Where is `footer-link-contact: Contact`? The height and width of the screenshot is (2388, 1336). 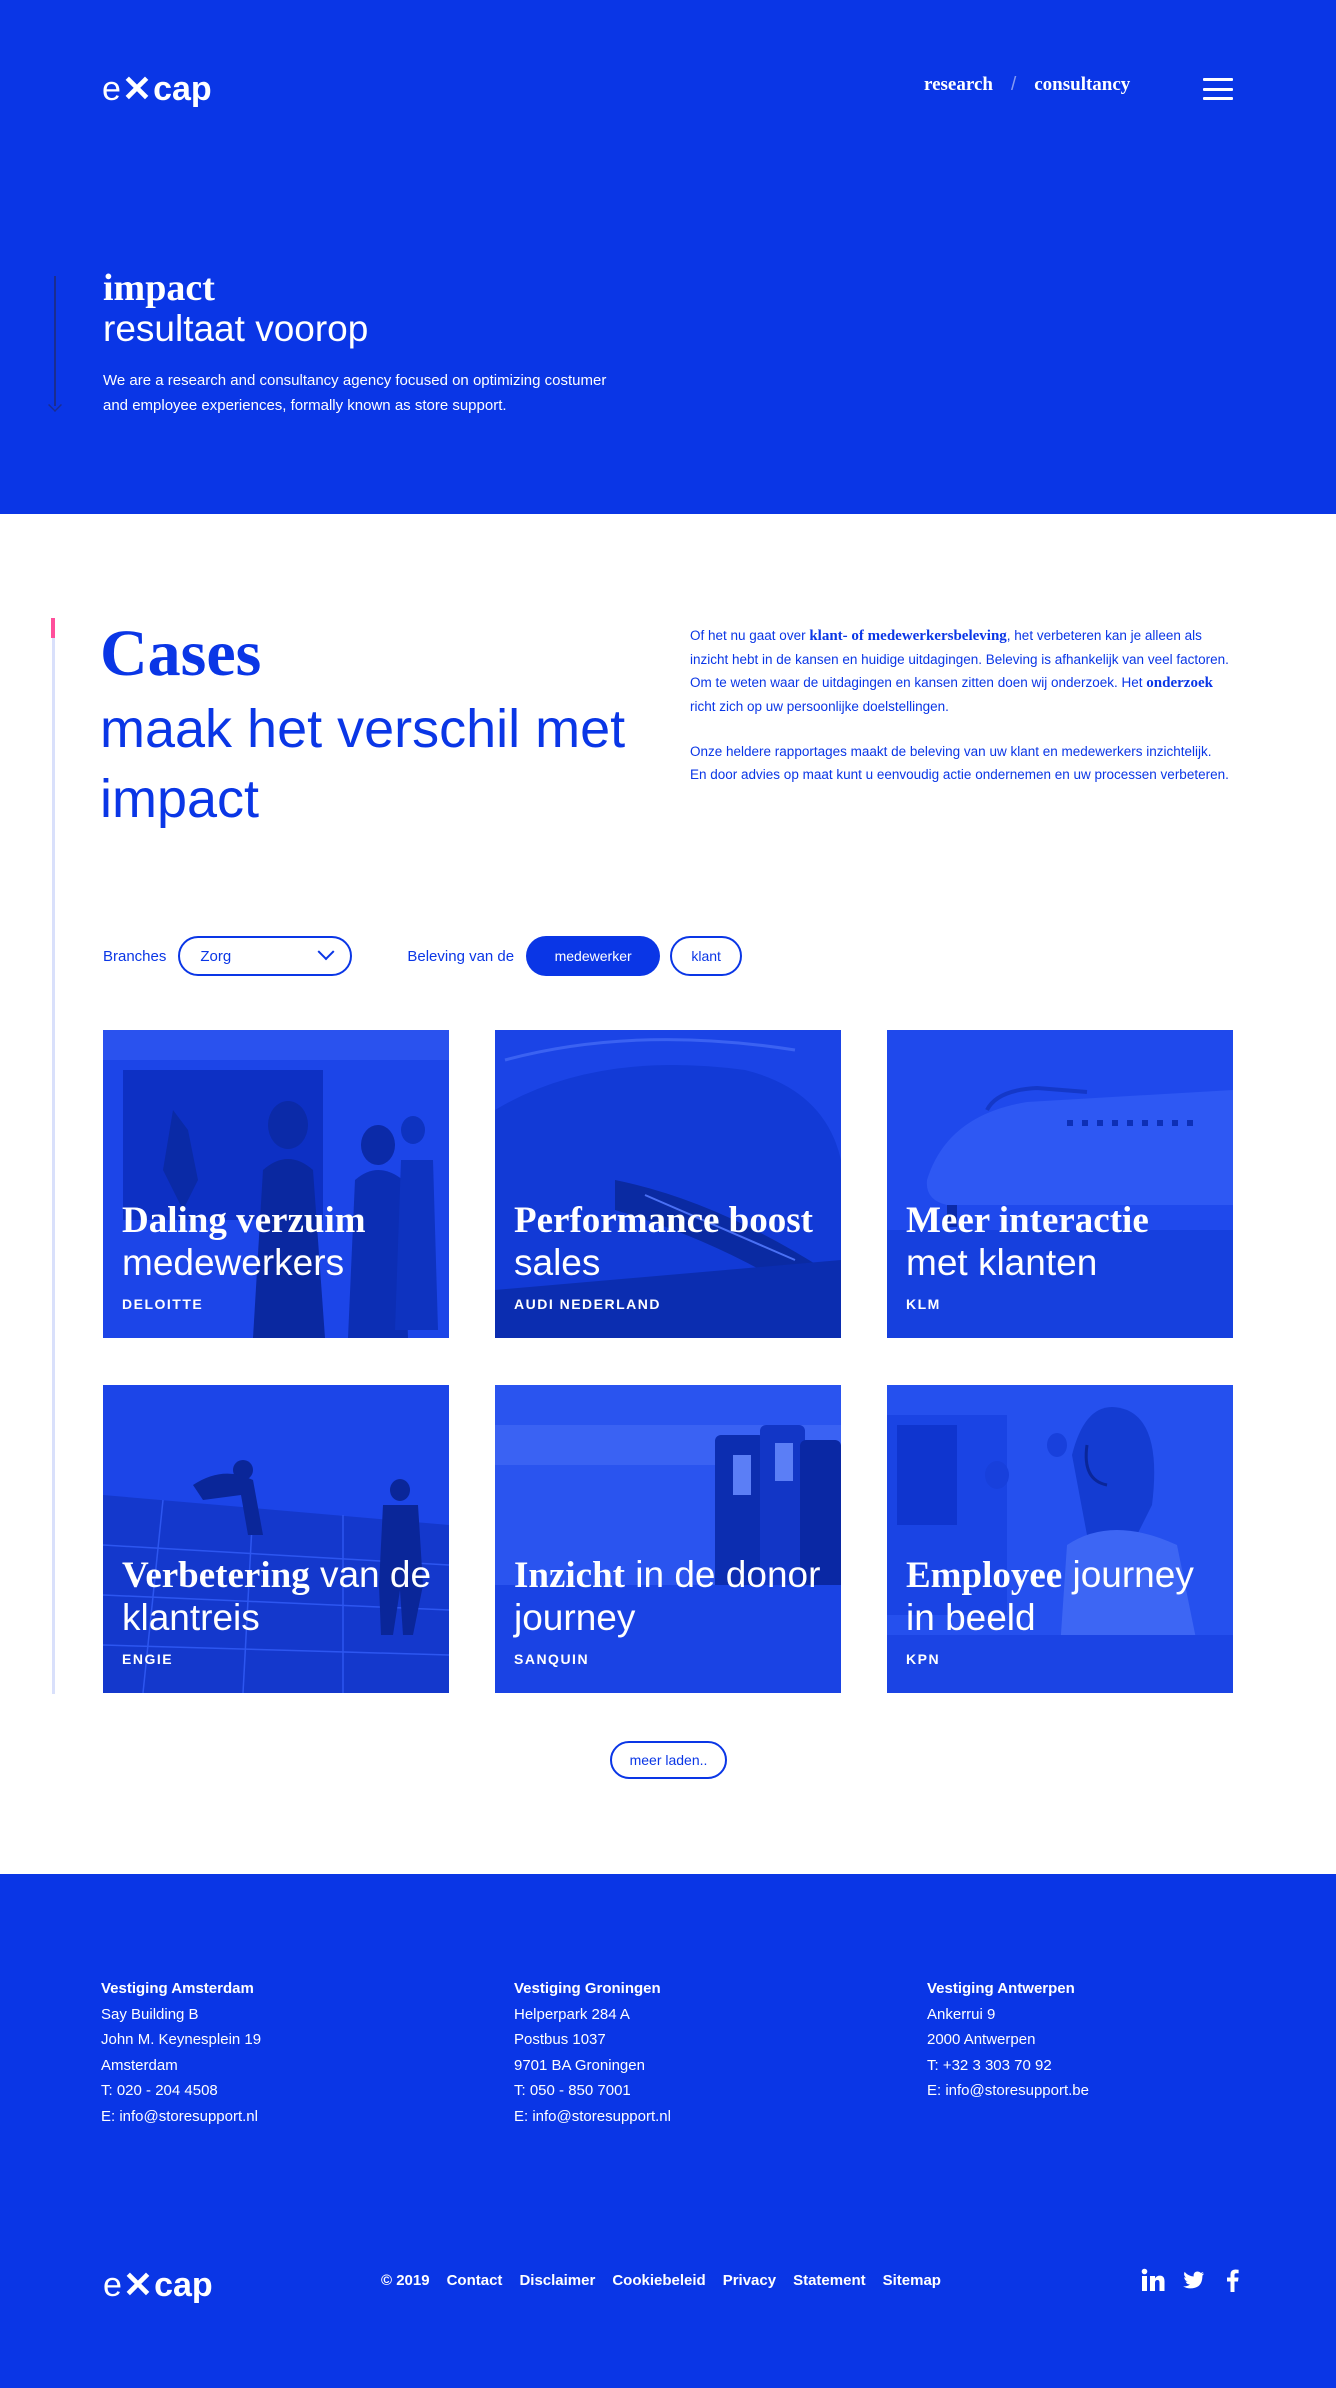
footer-link-contact: Contact is located at coordinates (475, 2280).